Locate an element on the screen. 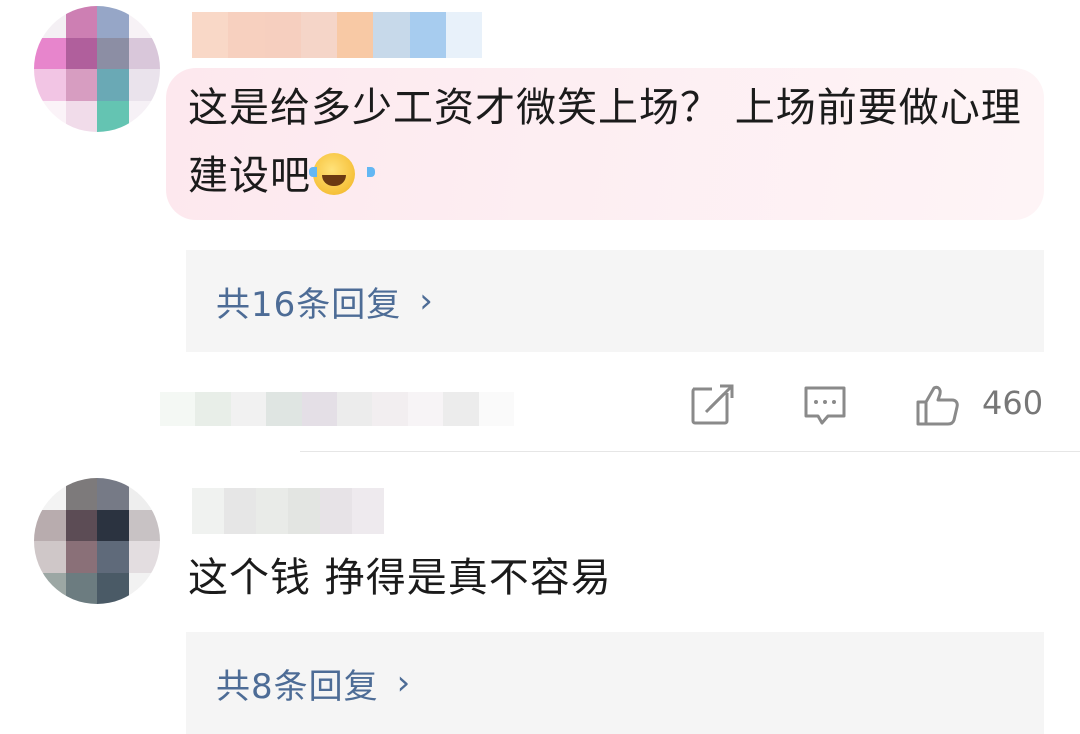  comment-text: 这个钱 挣得是真不容易 is located at coordinates (608, 578).